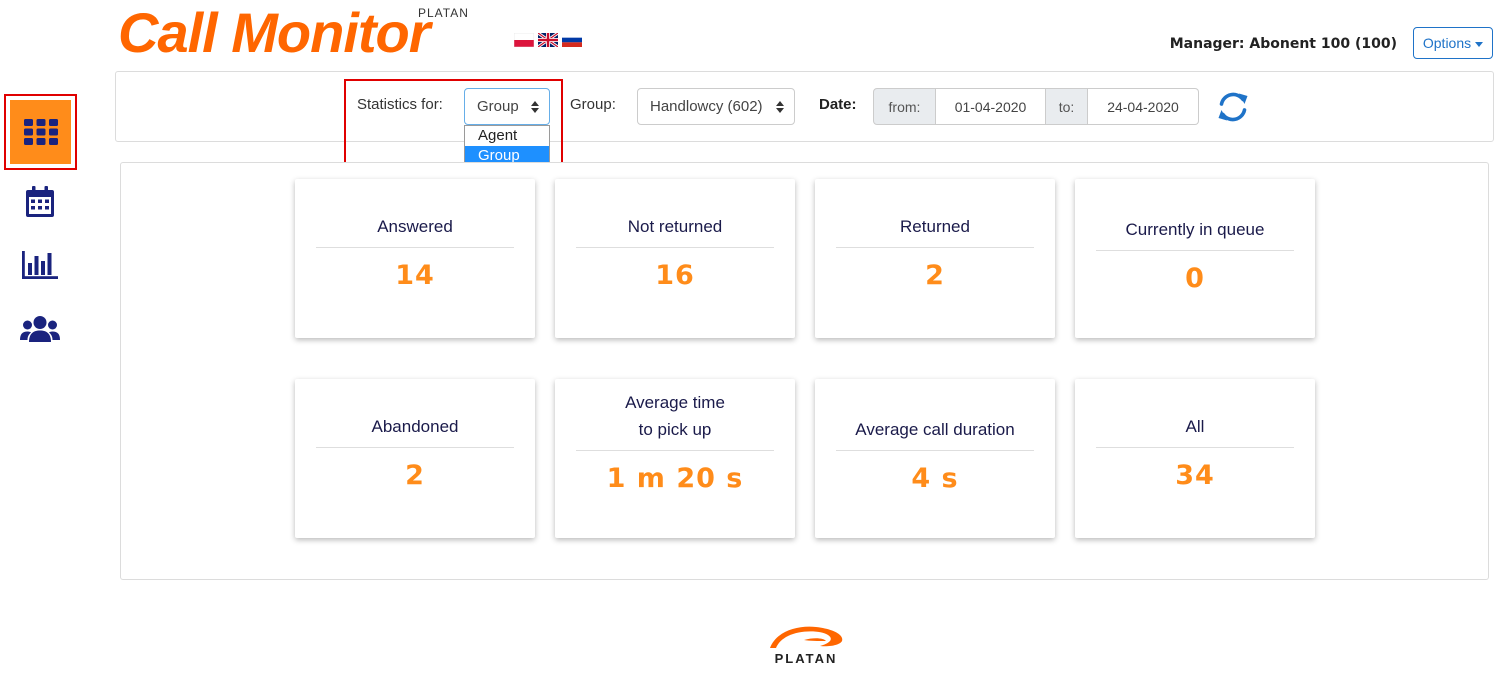 This screenshot has width=1509, height=681. What do you see at coordinates (675, 429) in the screenshot?
I see `card-title-line2: to pick up` at bounding box center [675, 429].